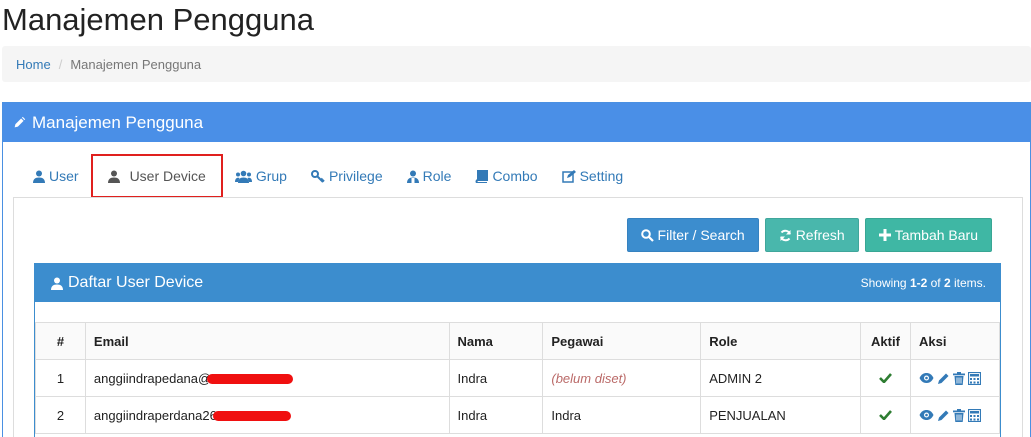 The image size is (1031, 437). Describe the element at coordinates (152, 378) in the screenshot. I see `email-text: anggiindrapedana@` at that location.